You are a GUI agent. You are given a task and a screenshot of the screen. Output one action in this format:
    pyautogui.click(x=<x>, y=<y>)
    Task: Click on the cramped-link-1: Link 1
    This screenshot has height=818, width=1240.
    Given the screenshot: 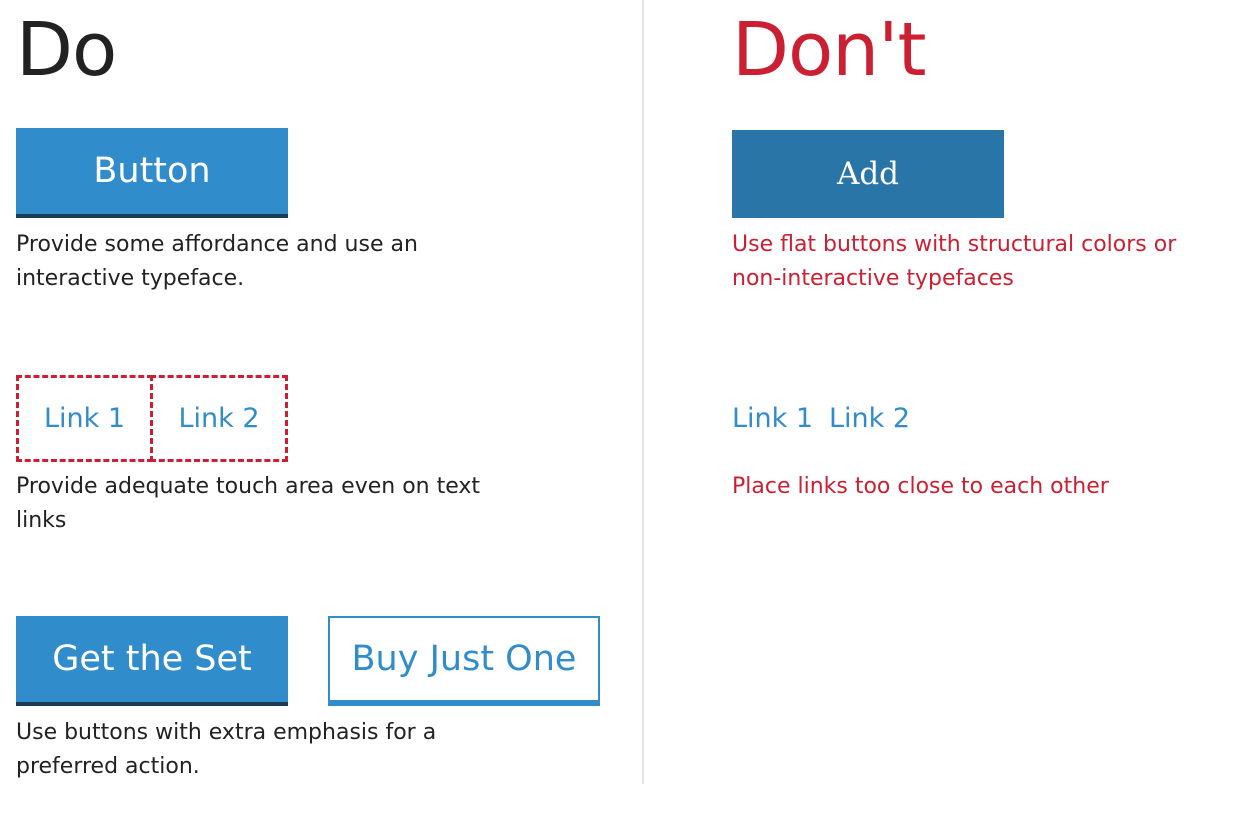 What is the action you would take?
    pyautogui.click(x=772, y=419)
    